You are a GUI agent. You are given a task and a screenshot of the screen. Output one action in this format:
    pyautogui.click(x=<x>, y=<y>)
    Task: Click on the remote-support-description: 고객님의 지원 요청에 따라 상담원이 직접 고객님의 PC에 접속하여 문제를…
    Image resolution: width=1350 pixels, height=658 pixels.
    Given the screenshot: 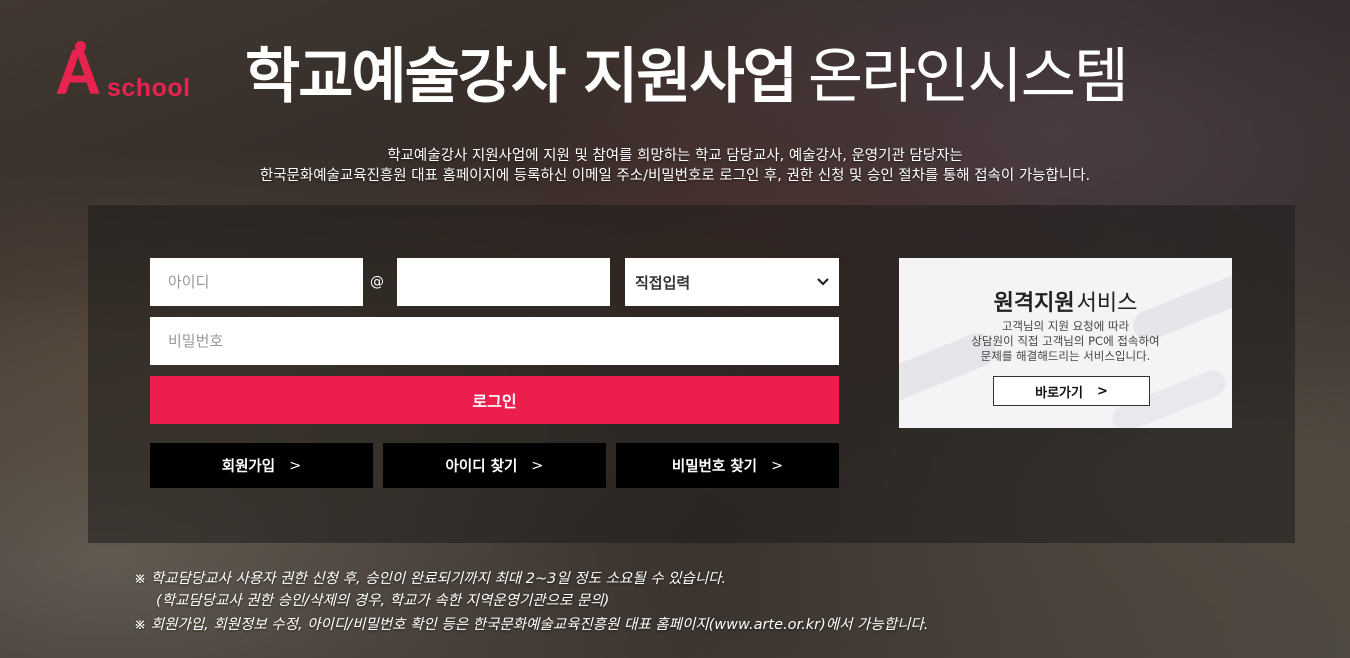 What is the action you would take?
    pyautogui.click(x=1065, y=341)
    